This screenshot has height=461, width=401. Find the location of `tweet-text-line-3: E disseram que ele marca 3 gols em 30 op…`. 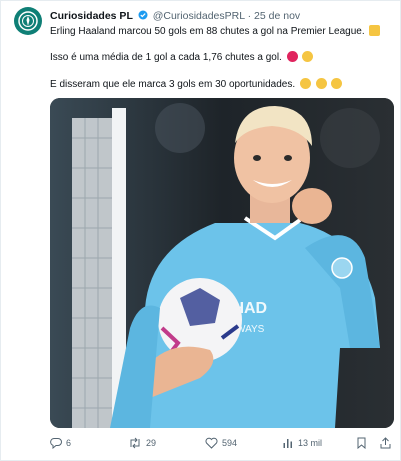

tweet-text-line-3: E disseram que ele marca 3 gols em 30 op… is located at coordinates (196, 84).